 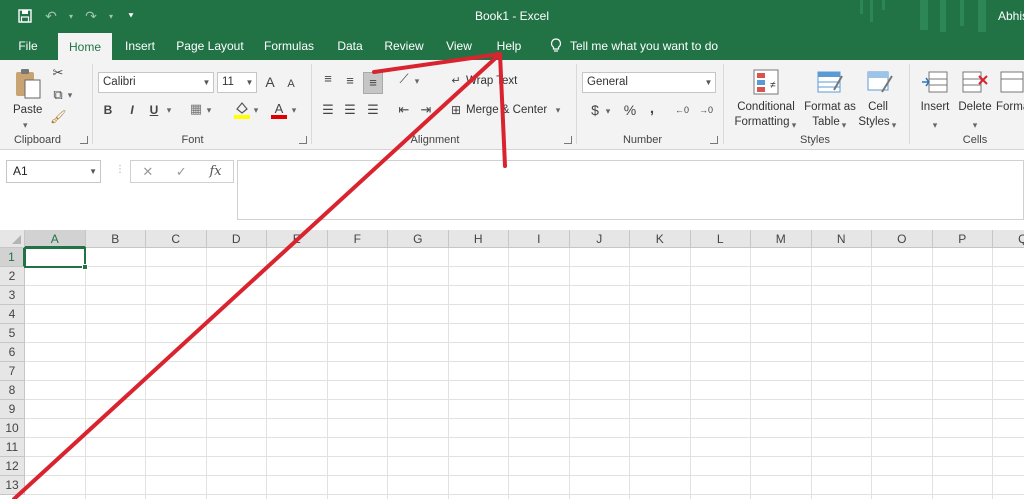 What do you see at coordinates (12, 485) in the screenshot?
I see `row-header: 13` at bounding box center [12, 485].